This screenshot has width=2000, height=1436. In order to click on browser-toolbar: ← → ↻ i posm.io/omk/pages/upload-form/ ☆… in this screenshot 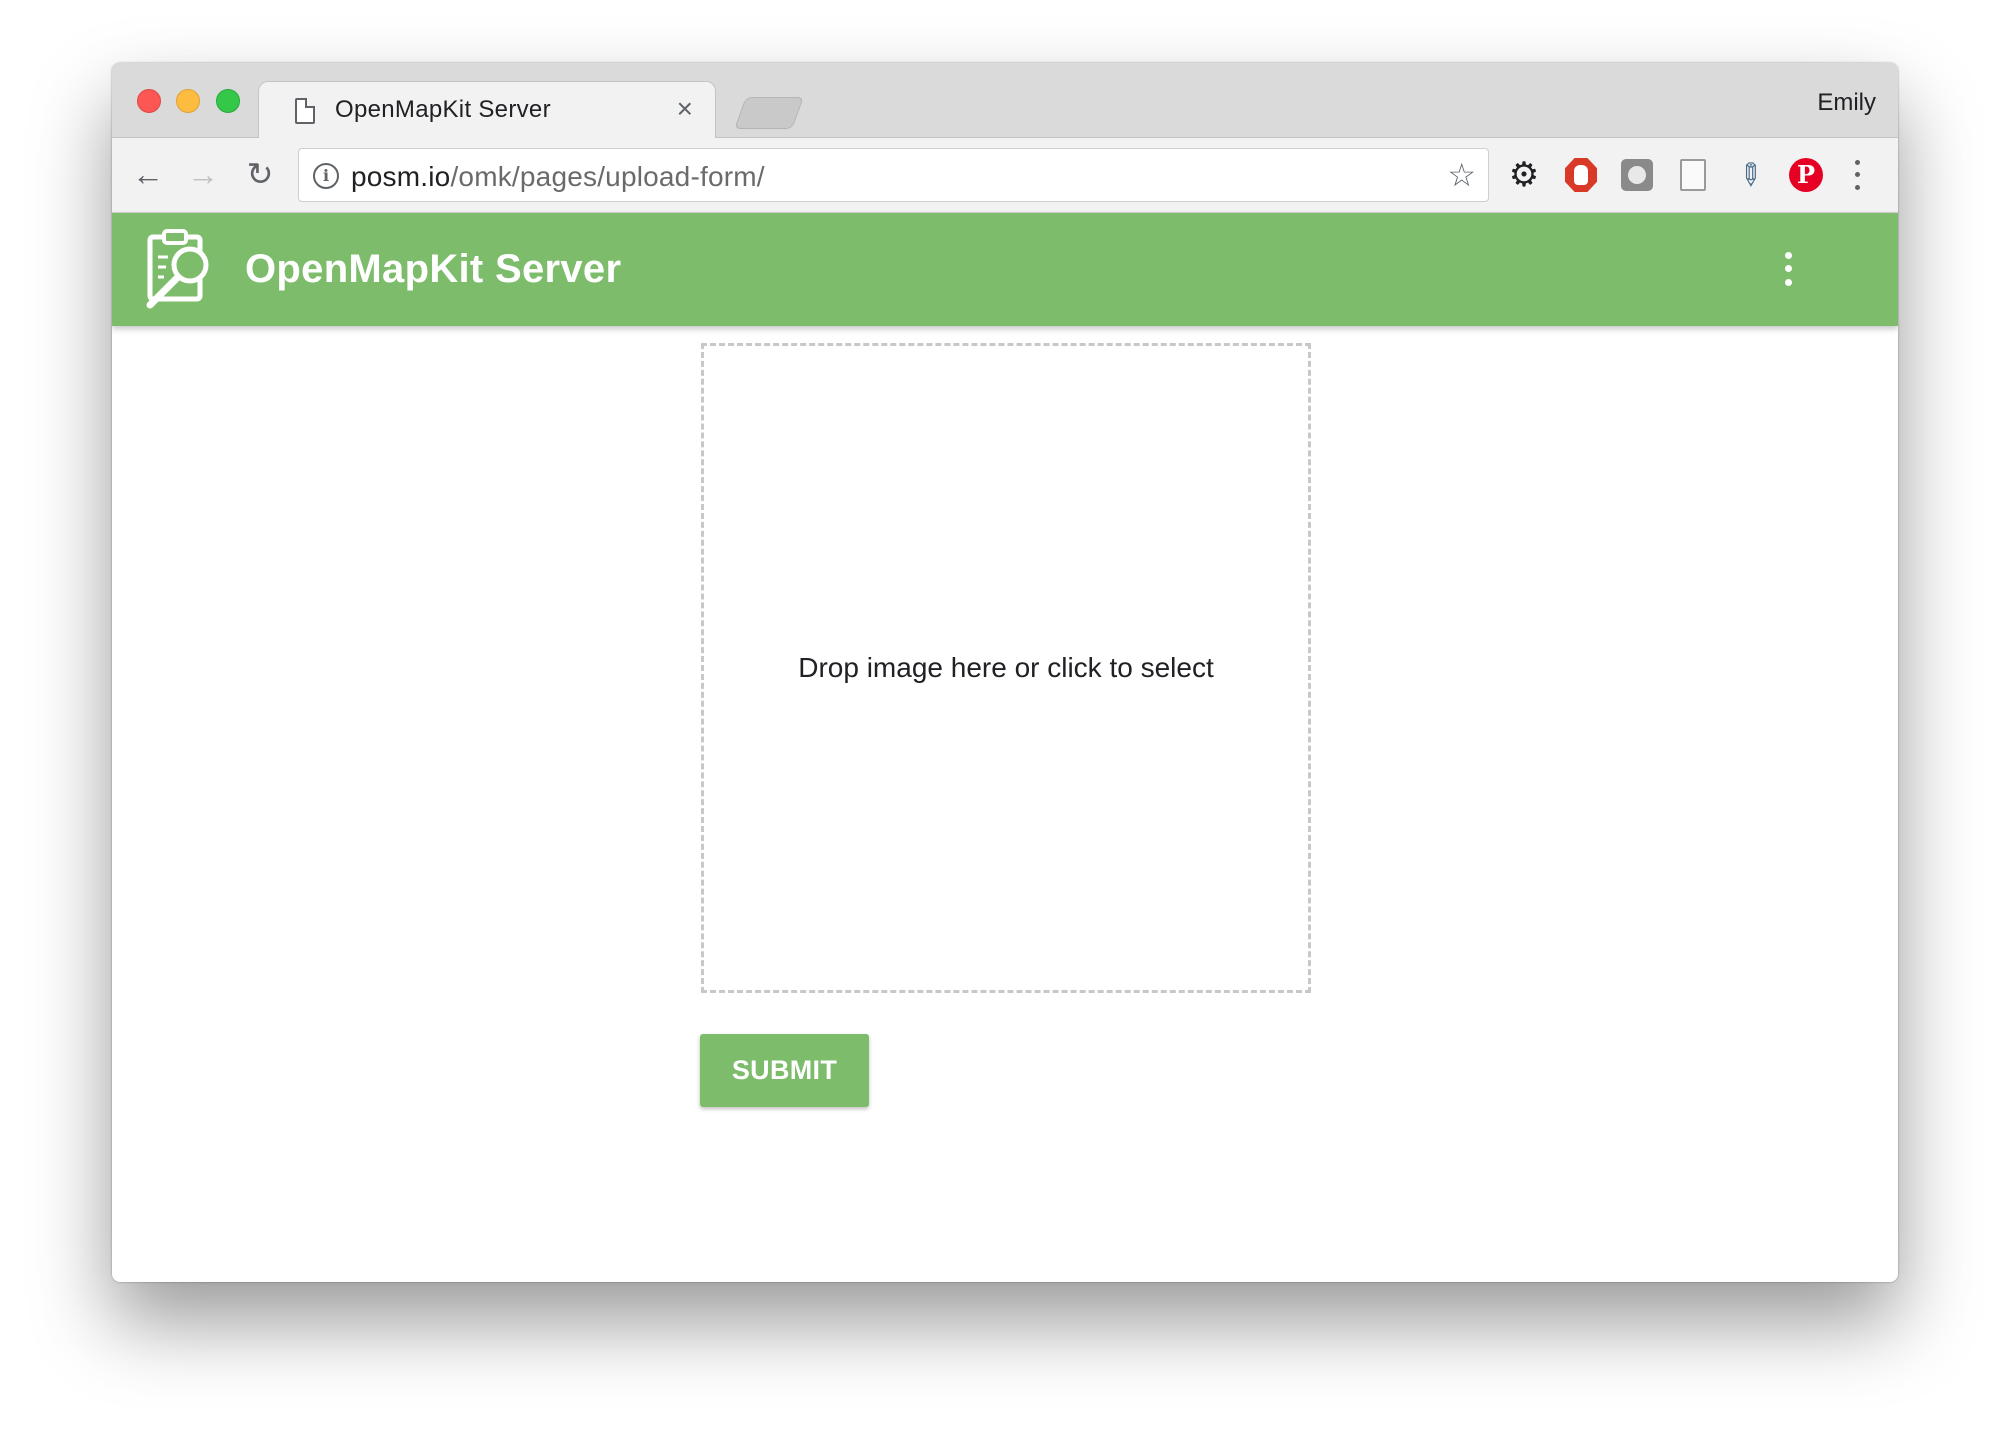, I will do `click(1005, 175)`.